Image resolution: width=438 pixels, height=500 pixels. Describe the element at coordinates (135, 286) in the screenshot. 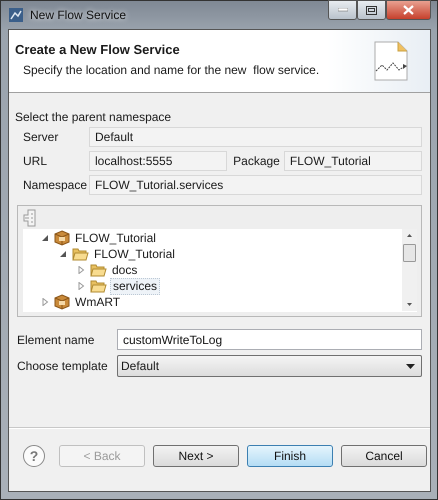

I see `tree-item: services` at that location.